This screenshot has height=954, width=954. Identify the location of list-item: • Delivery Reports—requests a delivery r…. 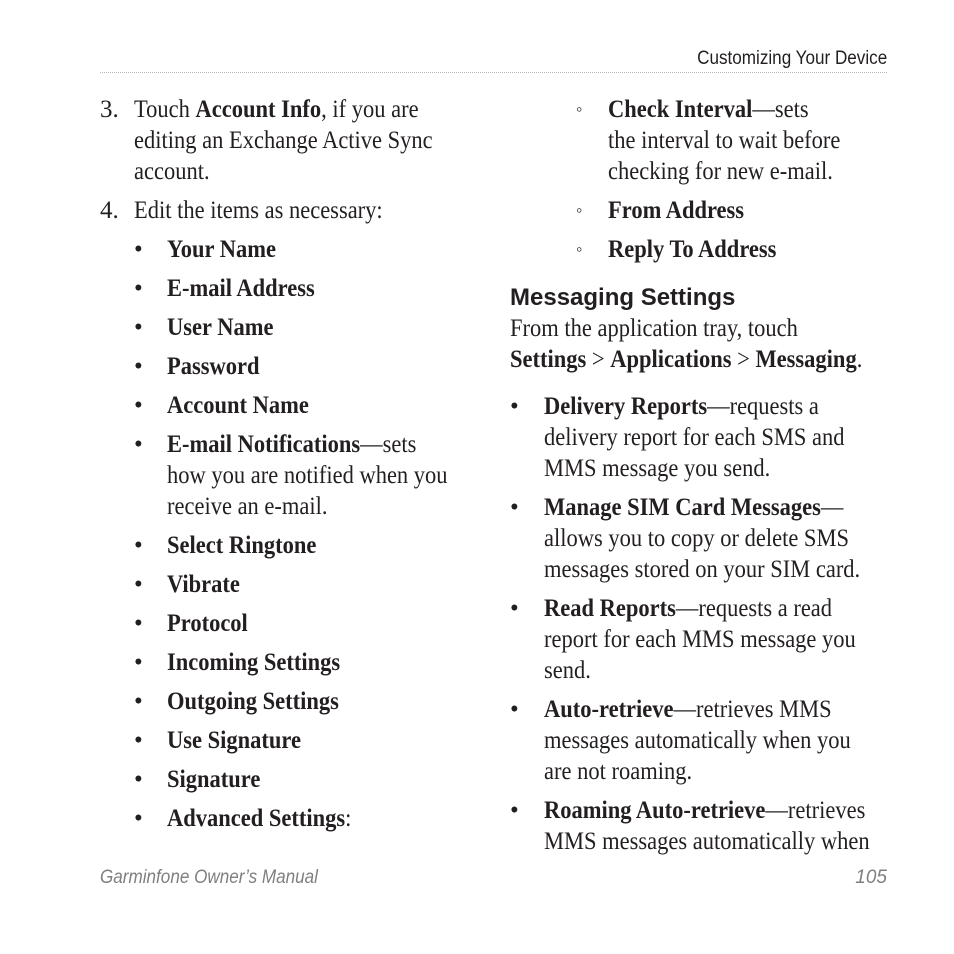
(677, 437).